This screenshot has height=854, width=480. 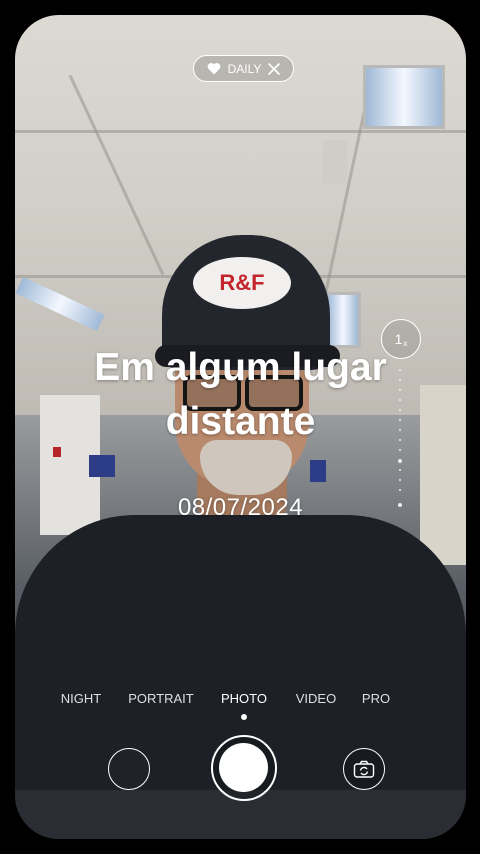 I want to click on gallery-thumbnail, so click(x=129, y=769).